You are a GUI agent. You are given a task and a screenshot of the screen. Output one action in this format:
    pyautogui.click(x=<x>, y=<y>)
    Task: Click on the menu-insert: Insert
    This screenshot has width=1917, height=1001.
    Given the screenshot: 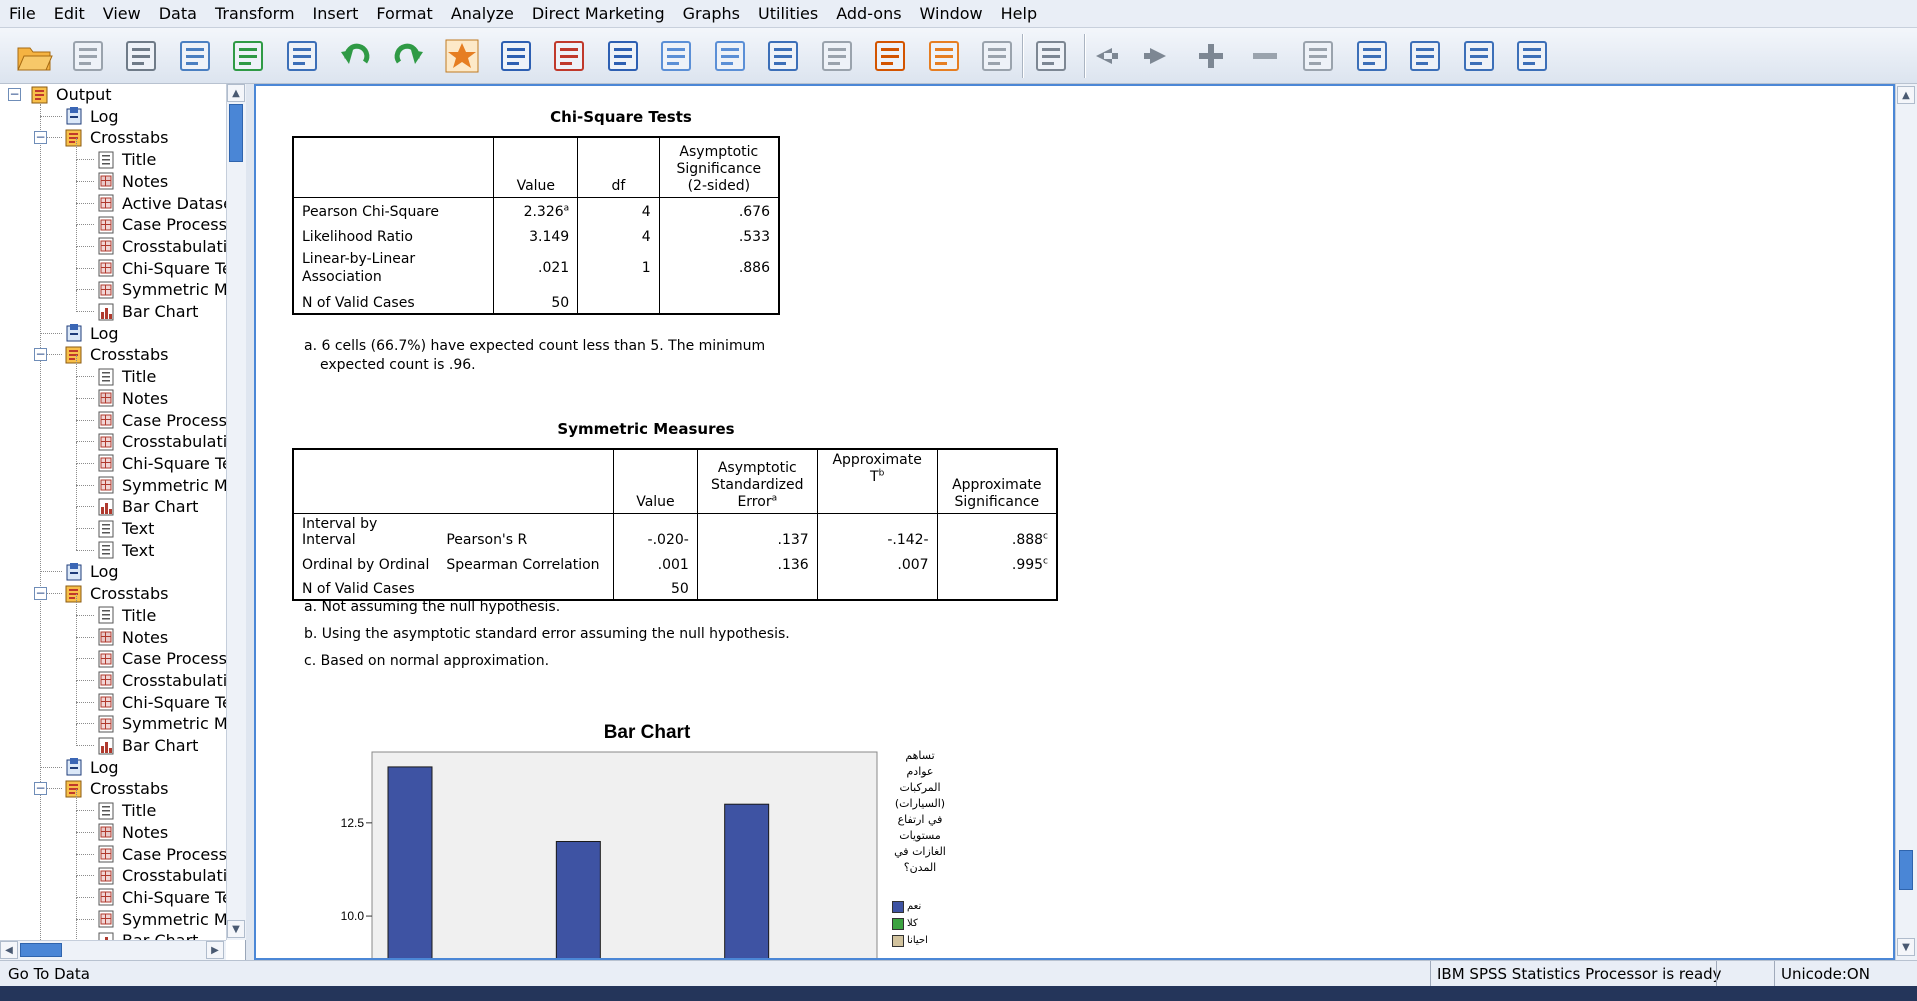 What is the action you would take?
    pyautogui.click(x=336, y=14)
    